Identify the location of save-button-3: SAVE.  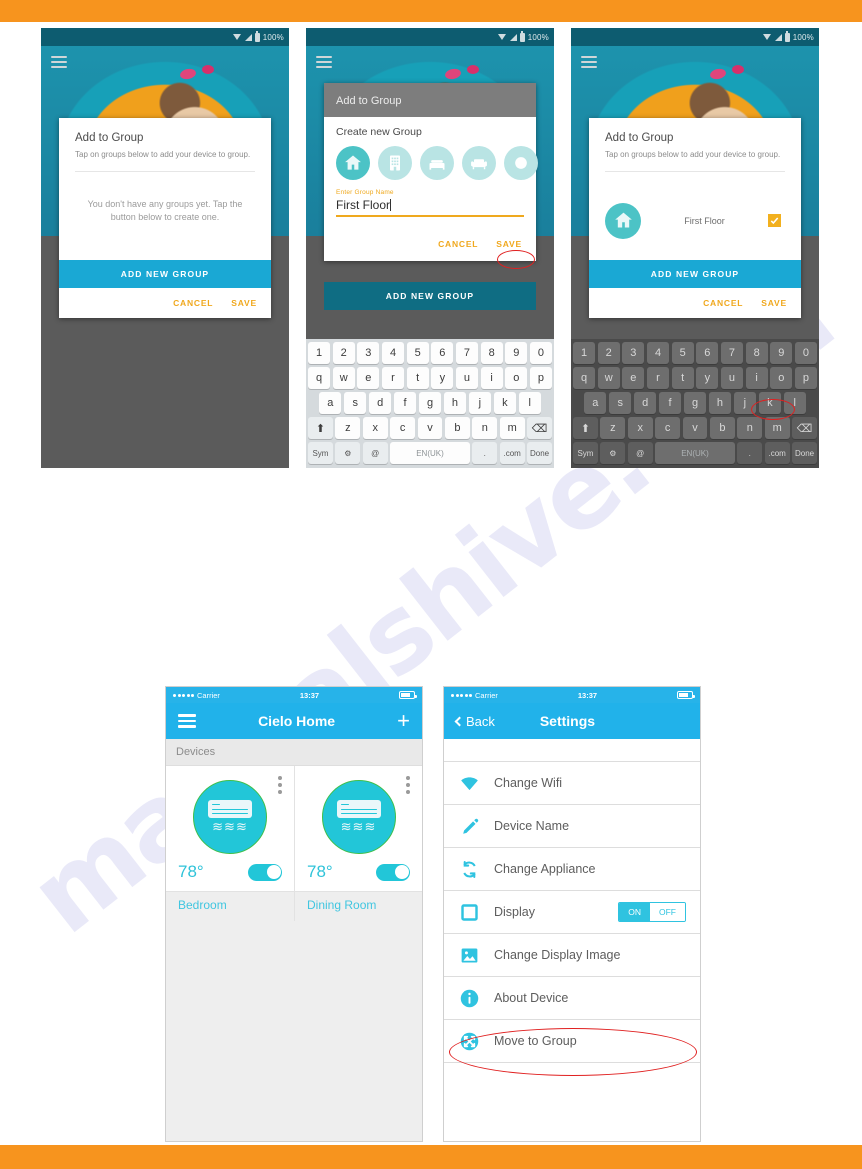
(774, 303).